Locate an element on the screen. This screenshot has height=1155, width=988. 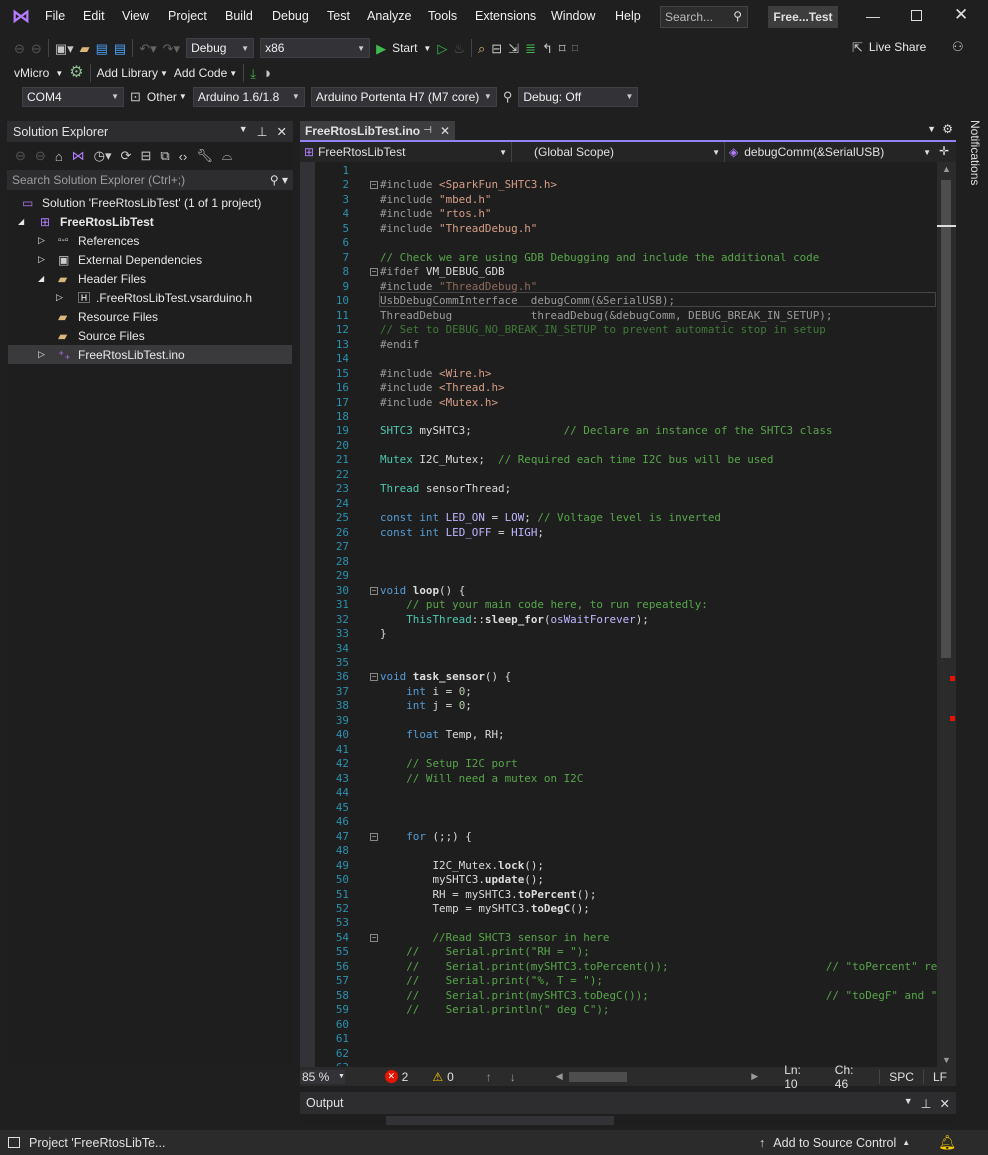
settings-gear-icon: ⚙ is located at coordinates (76, 73).